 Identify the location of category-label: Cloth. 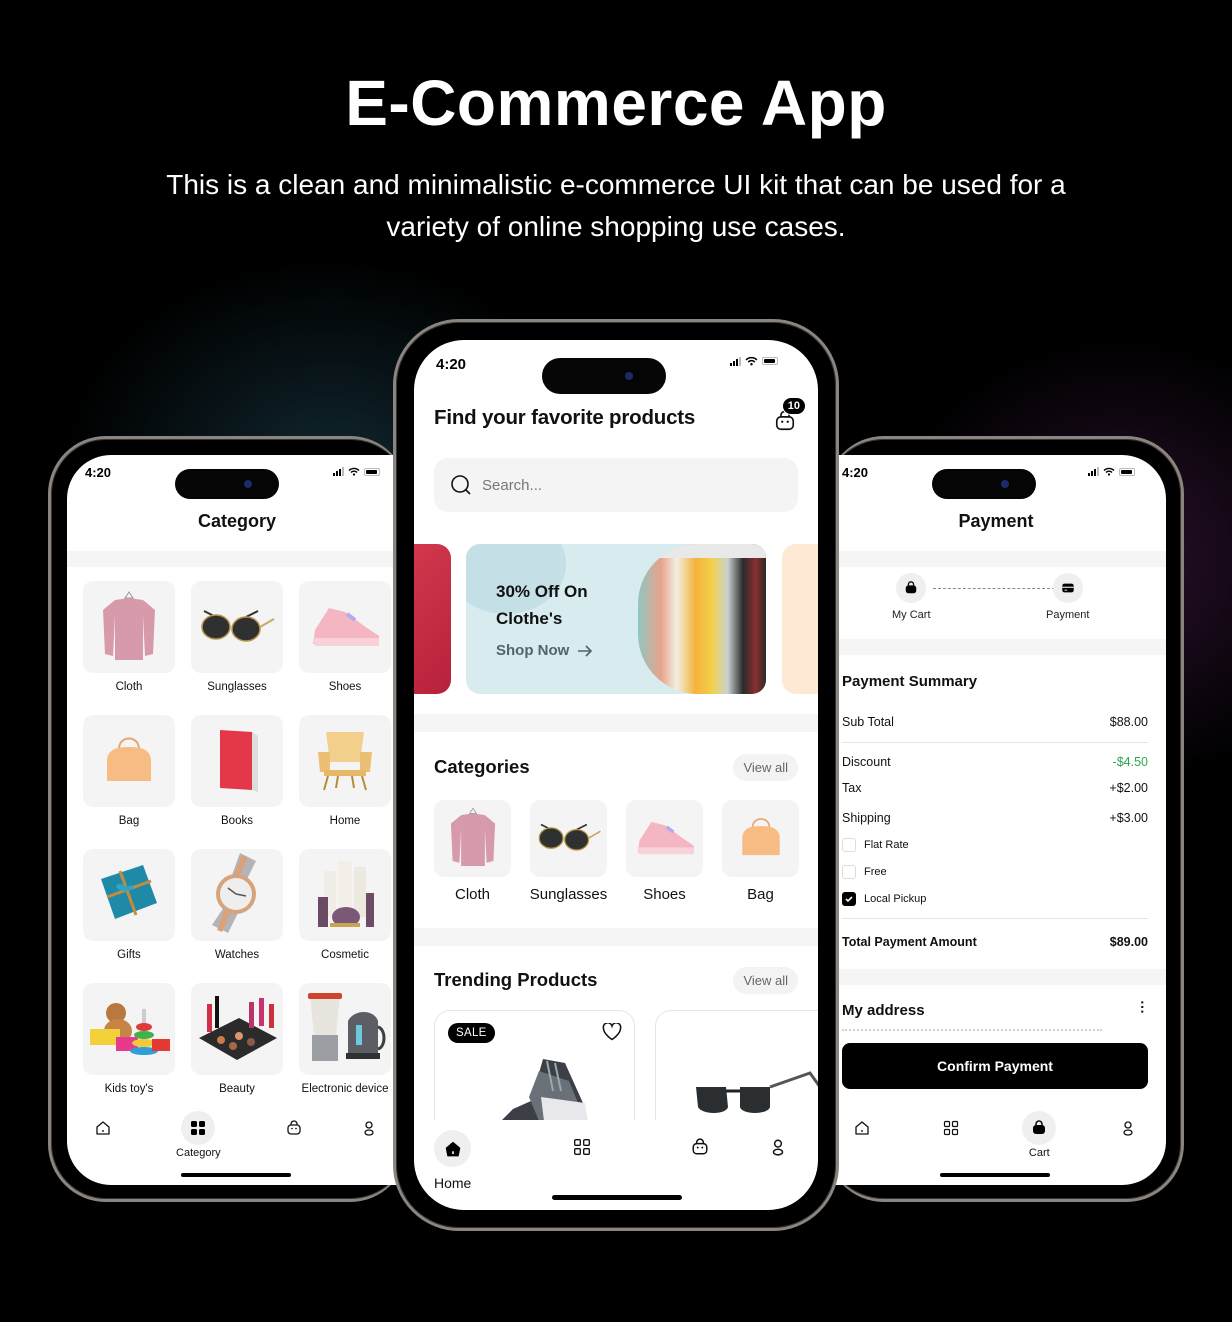
(472, 894).